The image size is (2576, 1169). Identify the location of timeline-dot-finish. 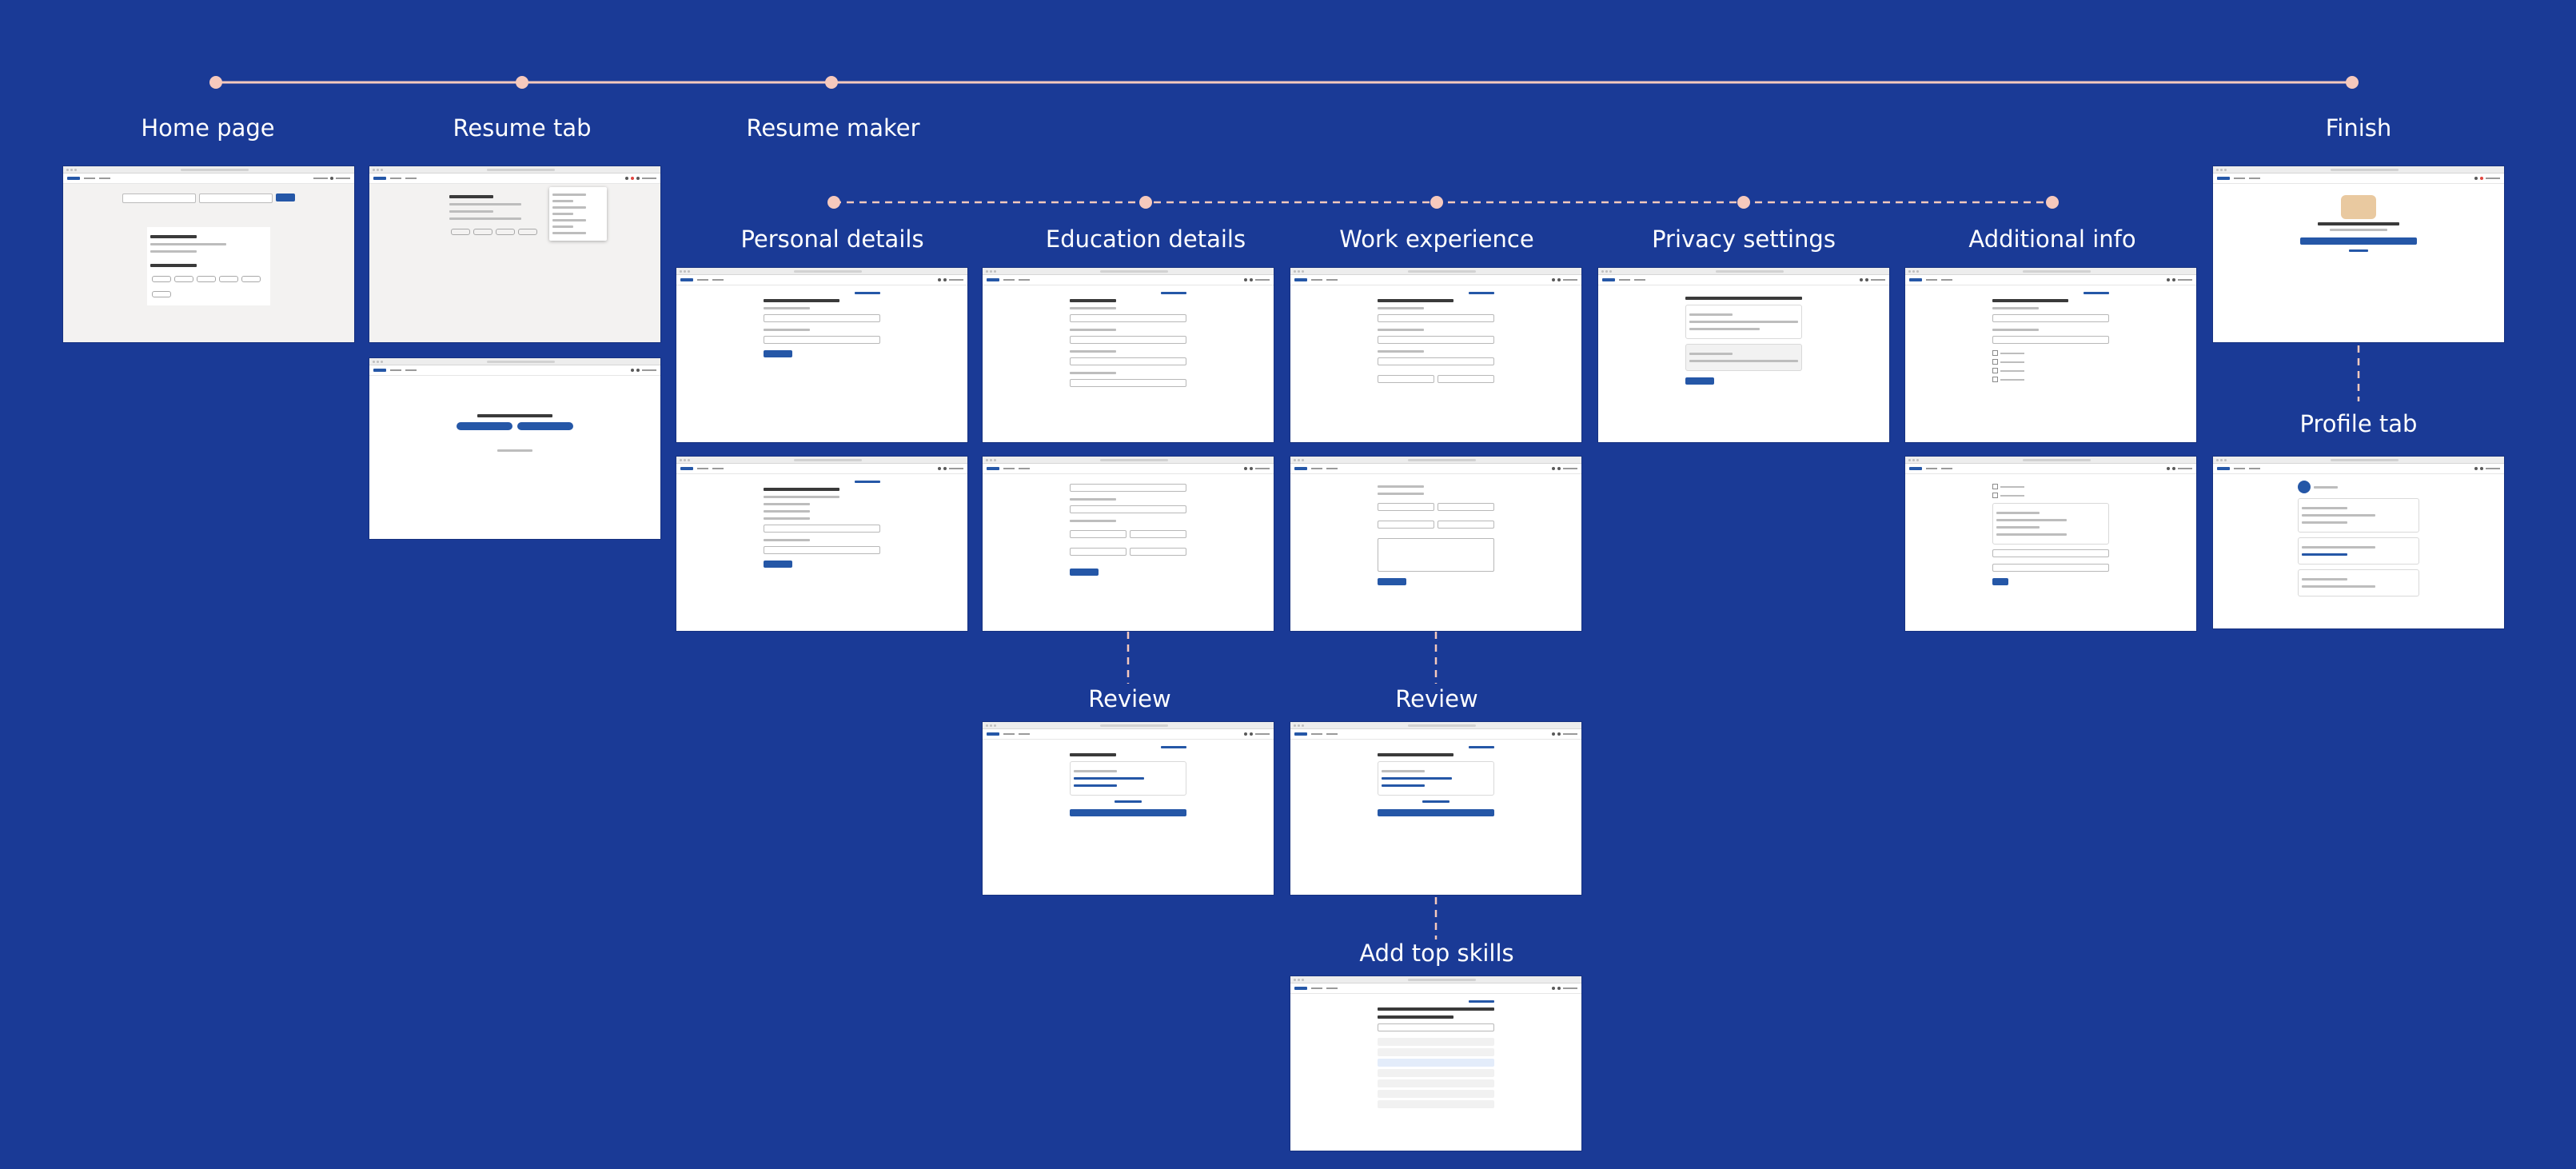
(2353, 82).